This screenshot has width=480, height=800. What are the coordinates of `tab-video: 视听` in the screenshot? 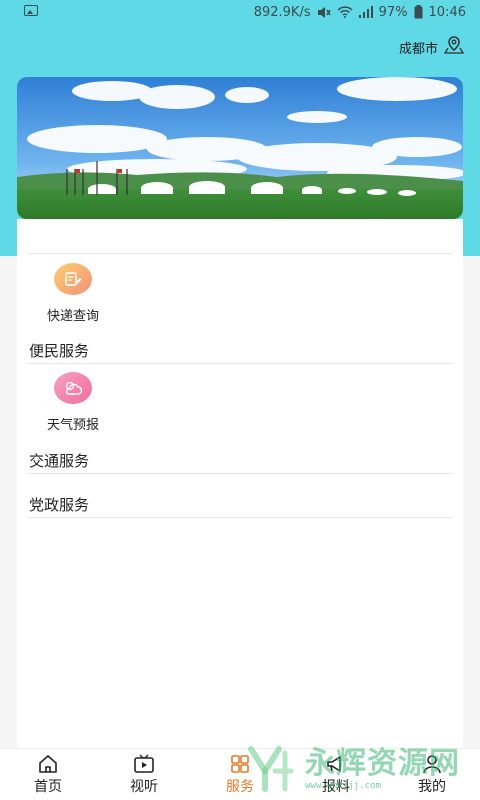 It's located at (144, 774).